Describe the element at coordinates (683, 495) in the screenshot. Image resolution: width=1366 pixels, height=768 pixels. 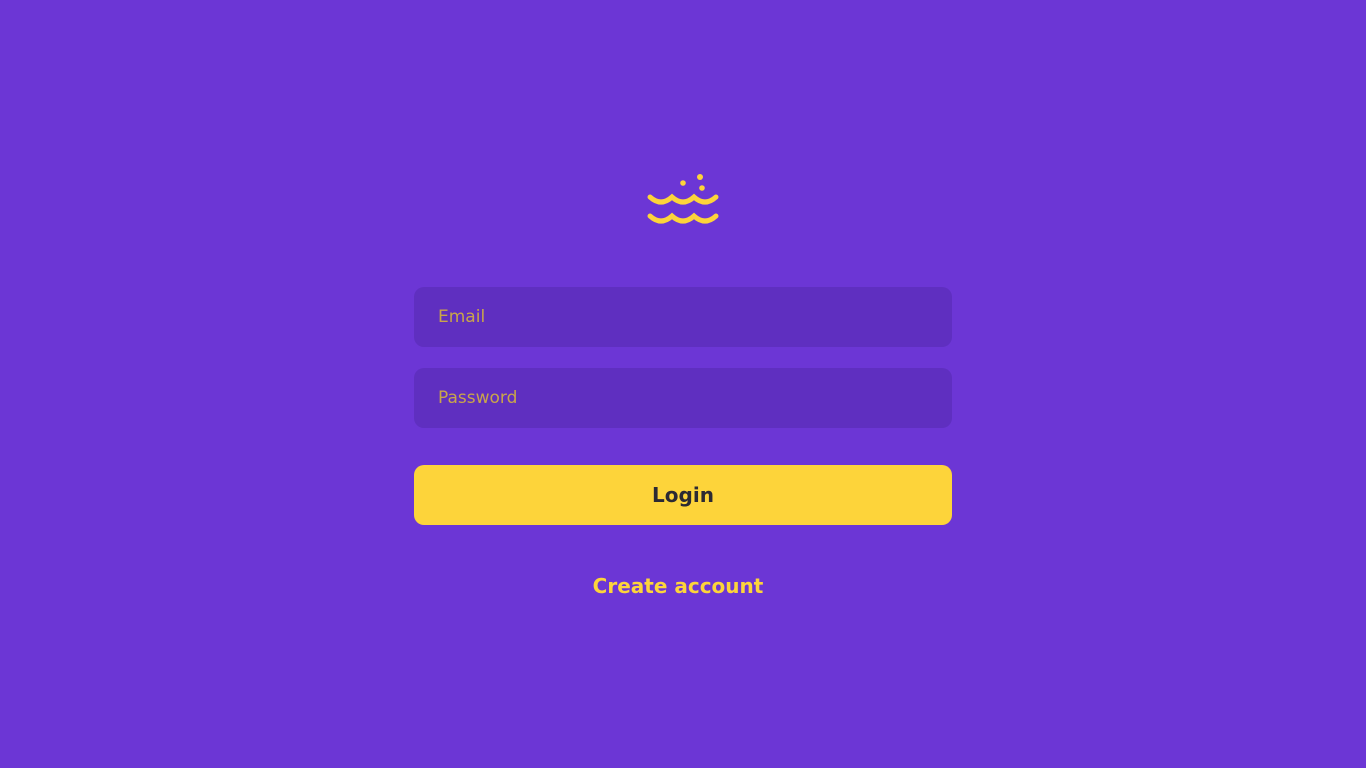
I see `login-button: Login` at that location.